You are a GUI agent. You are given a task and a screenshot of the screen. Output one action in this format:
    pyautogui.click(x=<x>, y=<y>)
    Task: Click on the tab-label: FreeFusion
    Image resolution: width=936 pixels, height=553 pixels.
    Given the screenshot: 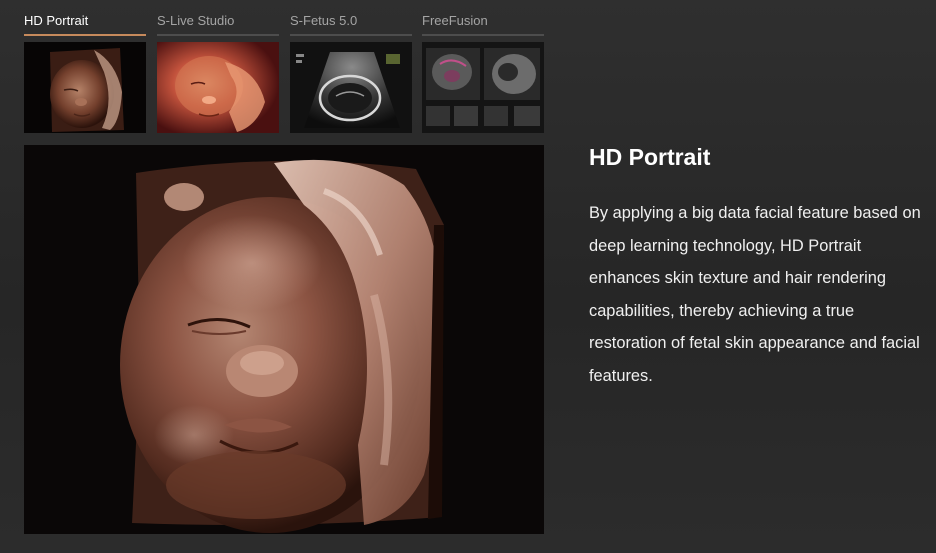 What is the action you would take?
    pyautogui.click(x=455, y=20)
    